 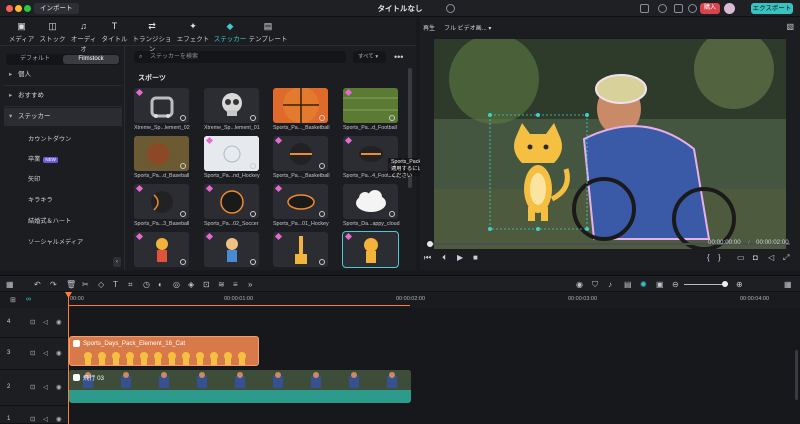 I want to click on redo-icon: ↷, so click(x=53, y=284).